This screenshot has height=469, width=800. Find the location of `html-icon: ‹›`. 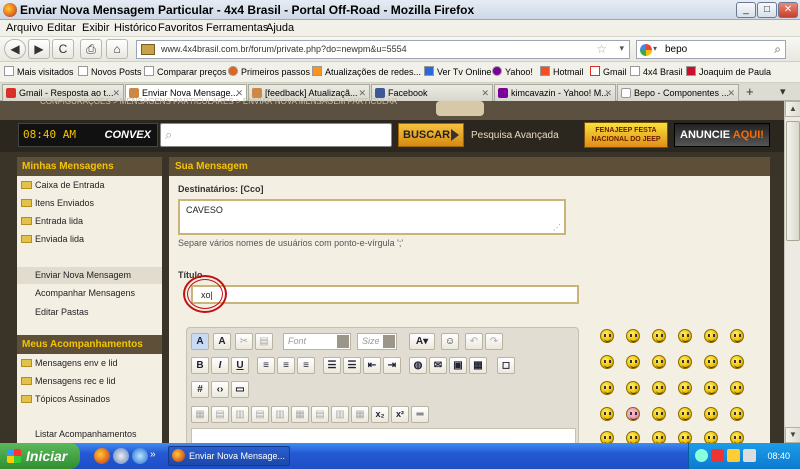

html-icon: ‹› is located at coordinates (220, 389).